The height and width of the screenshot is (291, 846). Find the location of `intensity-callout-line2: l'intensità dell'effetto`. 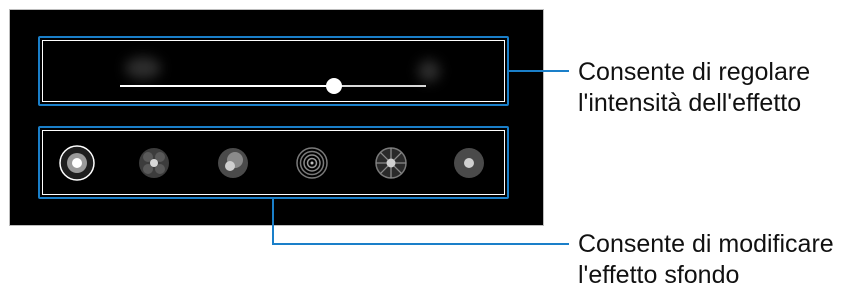

intensity-callout-line2: l'intensità dell'effetto is located at coordinates (690, 103).